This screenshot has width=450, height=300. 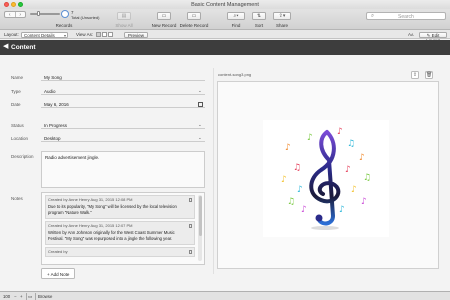 I want to click on title-bar: Basic Content Management, so click(x=225, y=4).